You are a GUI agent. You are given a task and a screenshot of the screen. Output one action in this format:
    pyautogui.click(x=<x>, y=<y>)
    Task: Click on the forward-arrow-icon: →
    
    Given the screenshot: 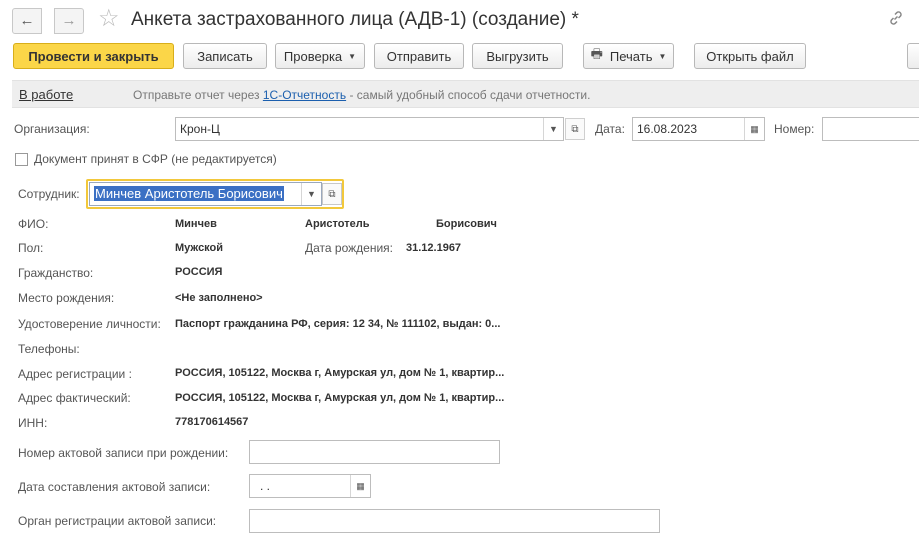 What is the action you would take?
    pyautogui.click(x=69, y=21)
    